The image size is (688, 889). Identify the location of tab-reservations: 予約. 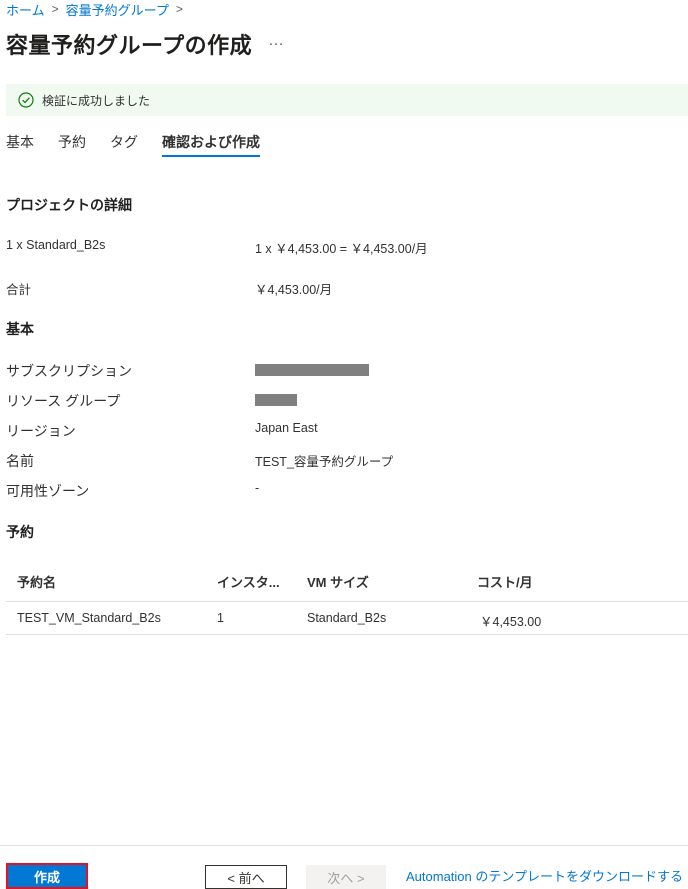
(72, 141).